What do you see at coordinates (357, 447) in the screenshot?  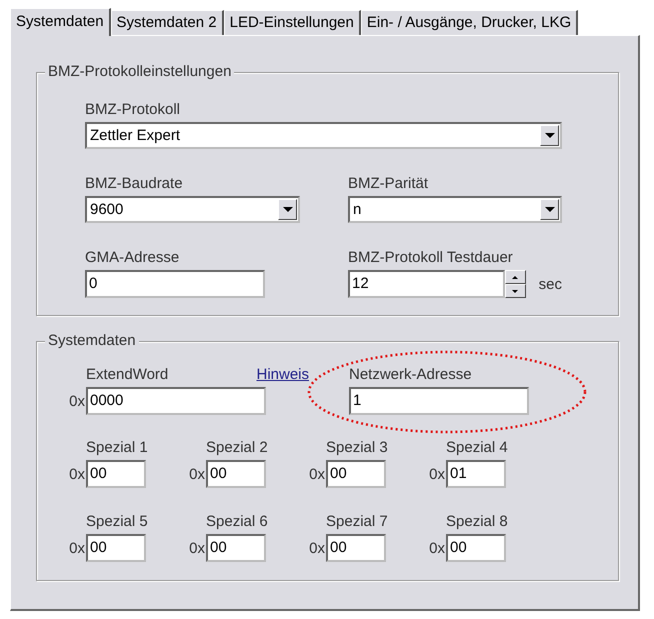 I see `field-label: Spezial 3` at bounding box center [357, 447].